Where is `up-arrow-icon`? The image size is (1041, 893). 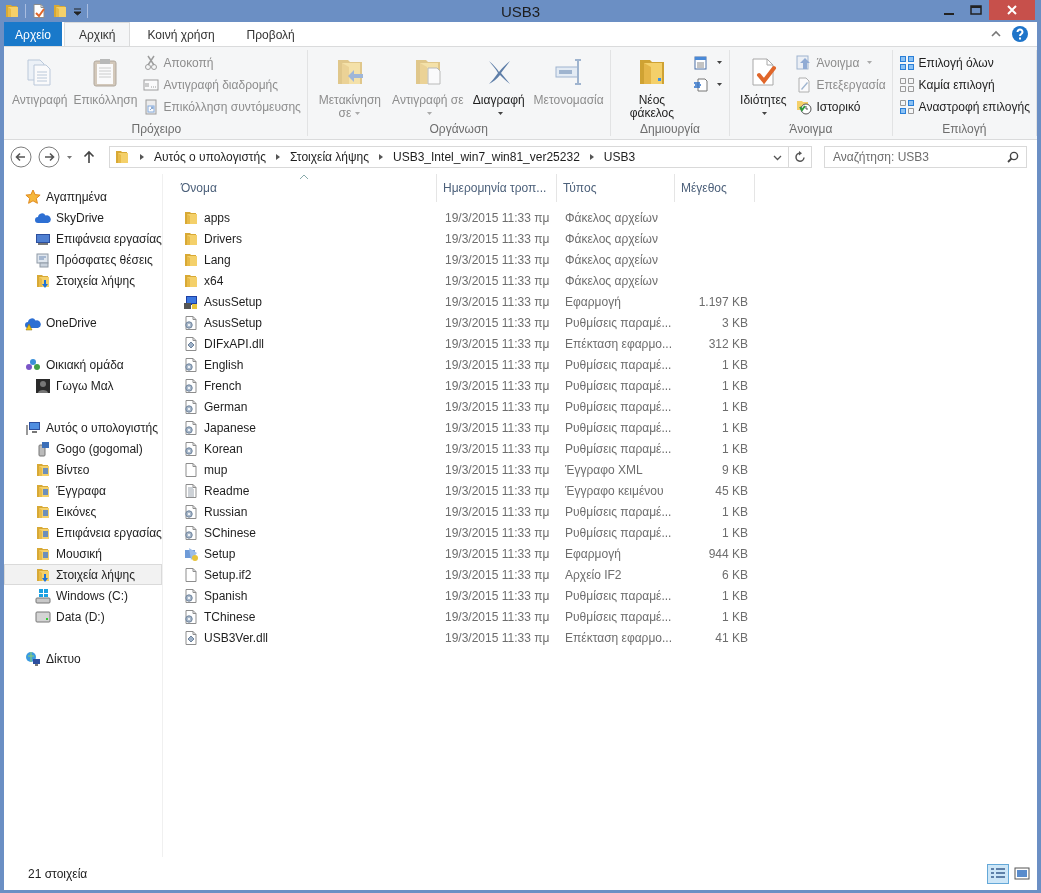
up-arrow-icon is located at coordinates (89, 157).